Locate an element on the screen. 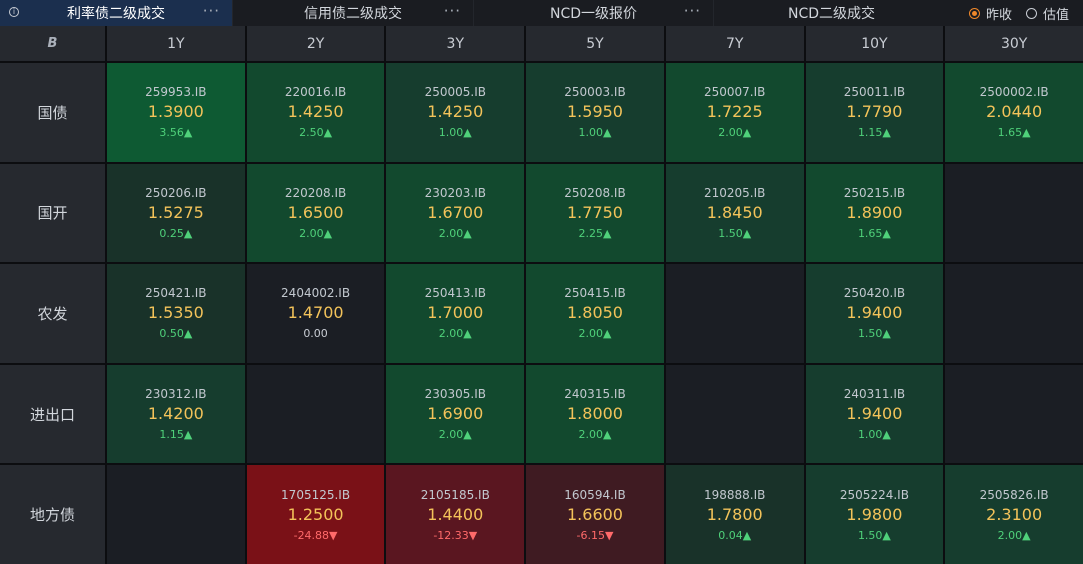 This screenshot has height=564, width=1083. quote-cell: 250415.IB 1.8050 2.00▲ is located at coordinates (595, 313).